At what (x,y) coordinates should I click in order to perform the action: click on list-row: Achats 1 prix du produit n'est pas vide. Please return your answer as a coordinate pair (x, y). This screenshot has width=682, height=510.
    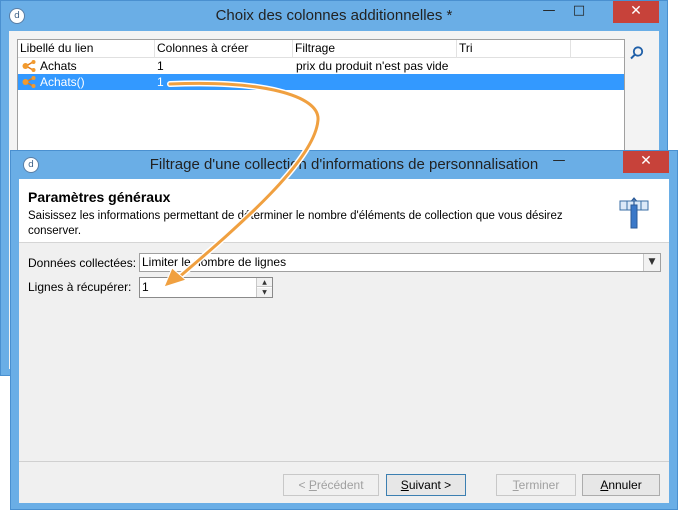
    Looking at the image, I should click on (321, 66).